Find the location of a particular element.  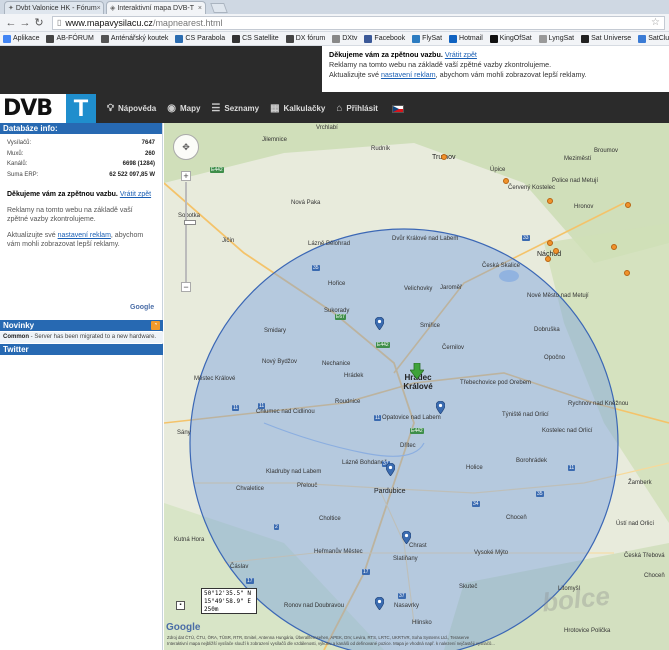

browser-tab-forum: ✦ Dvbt Valonice HK - Fórum × is located at coordinates (54, 7).